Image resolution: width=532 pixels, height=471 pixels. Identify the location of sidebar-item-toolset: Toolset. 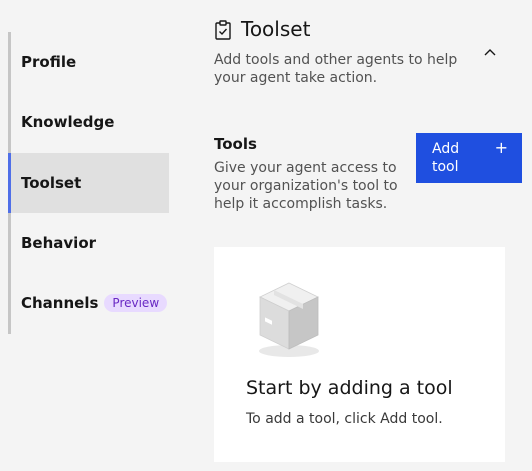
(88, 183).